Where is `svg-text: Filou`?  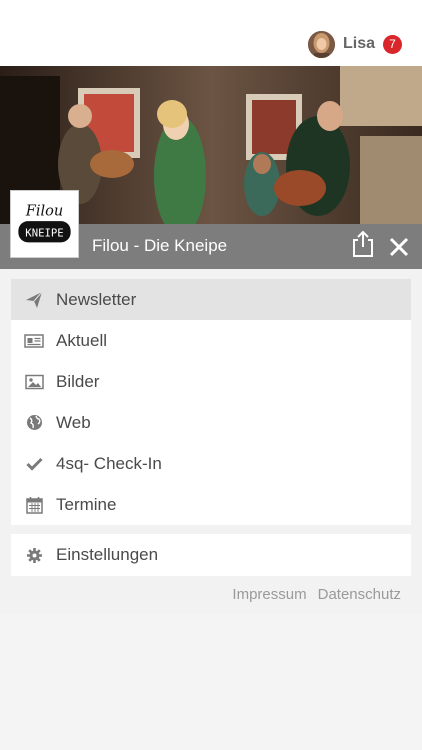
svg-text: Filou is located at coordinates (44, 211).